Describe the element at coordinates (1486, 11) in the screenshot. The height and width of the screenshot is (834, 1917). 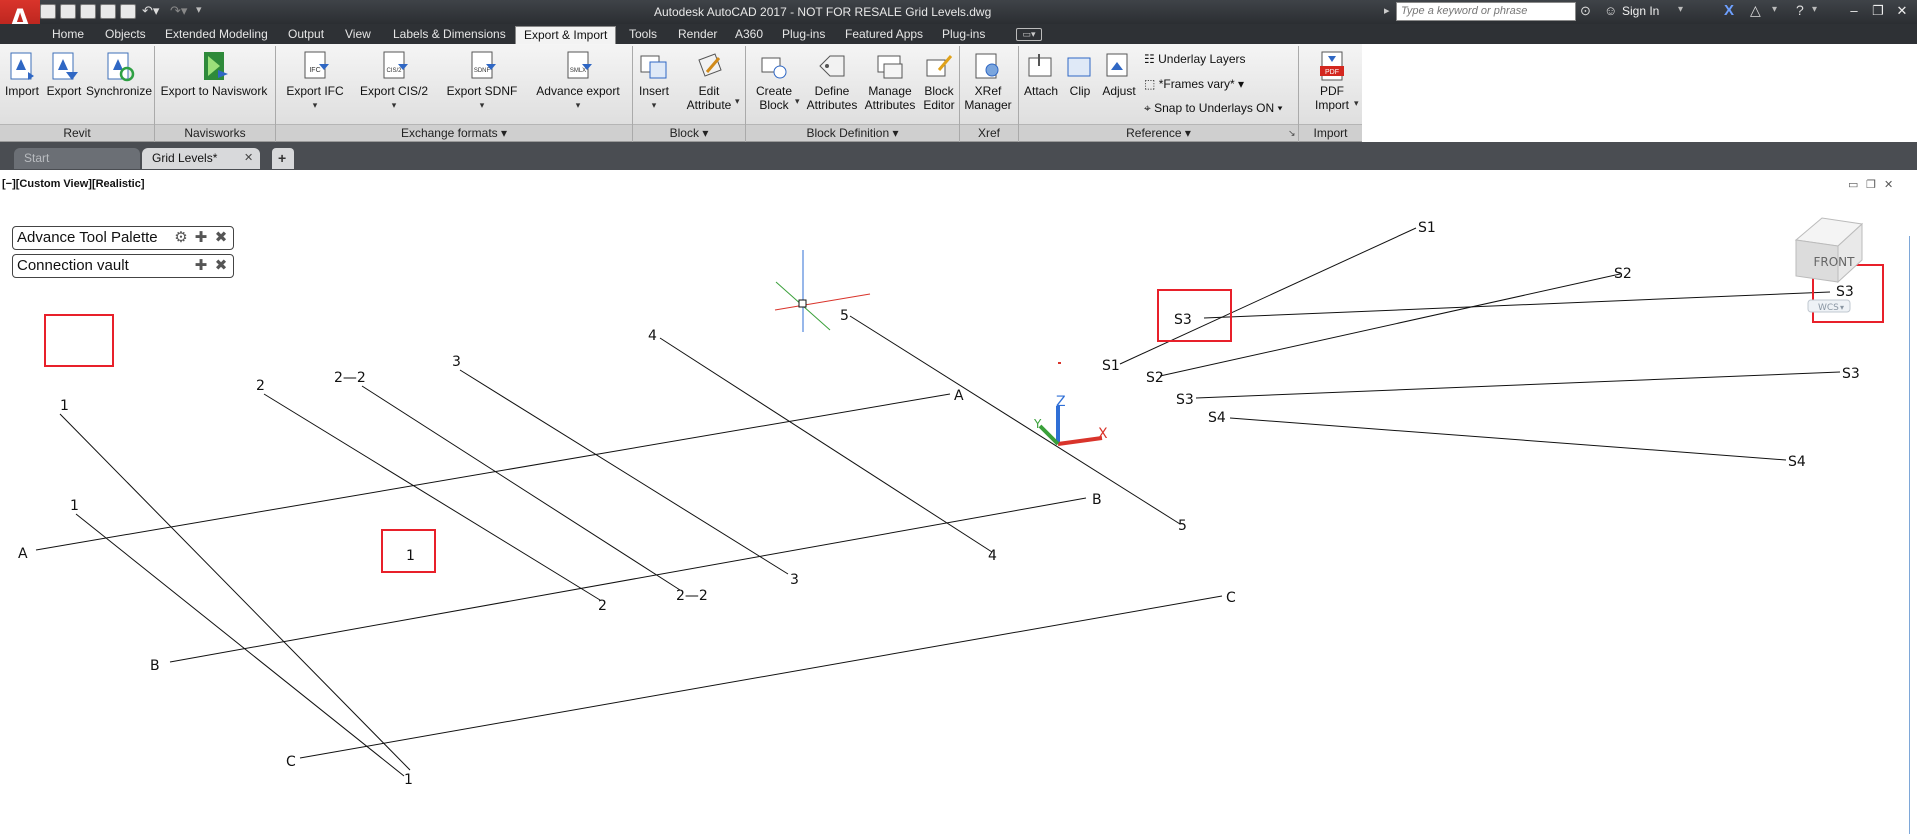
I see `search-input: Type a keyword or phrase` at that location.